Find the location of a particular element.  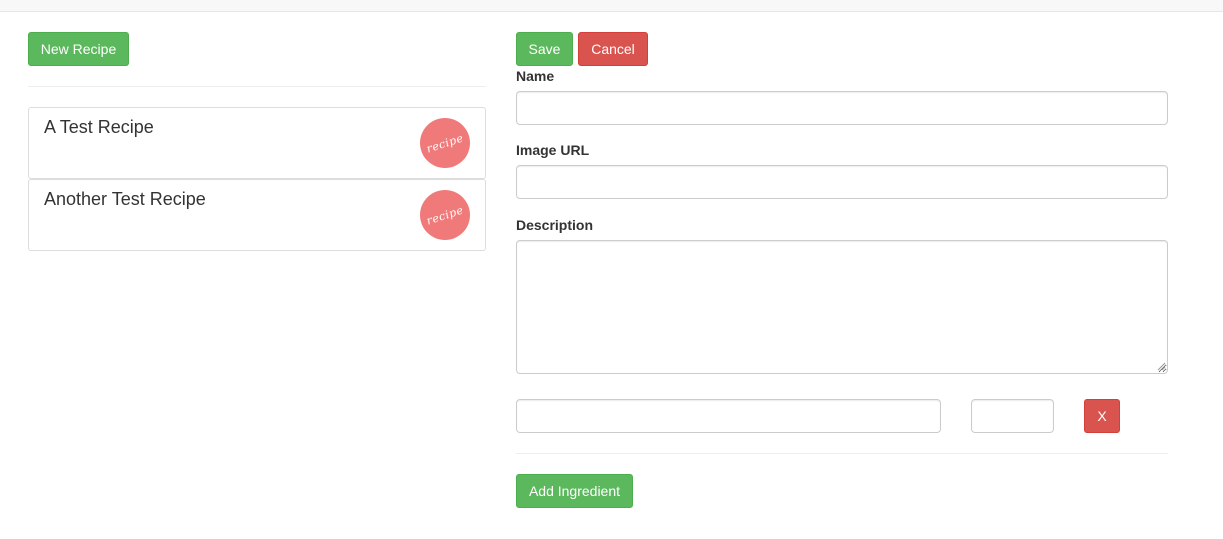

new-recipe-button: New Recipe is located at coordinates (78, 49).